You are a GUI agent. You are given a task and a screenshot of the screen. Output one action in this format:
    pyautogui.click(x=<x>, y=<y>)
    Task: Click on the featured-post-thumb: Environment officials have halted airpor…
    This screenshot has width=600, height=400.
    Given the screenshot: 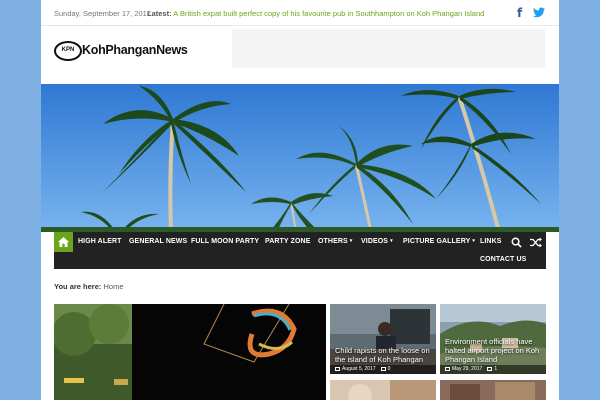 What is the action you would take?
    pyautogui.click(x=493, y=339)
    